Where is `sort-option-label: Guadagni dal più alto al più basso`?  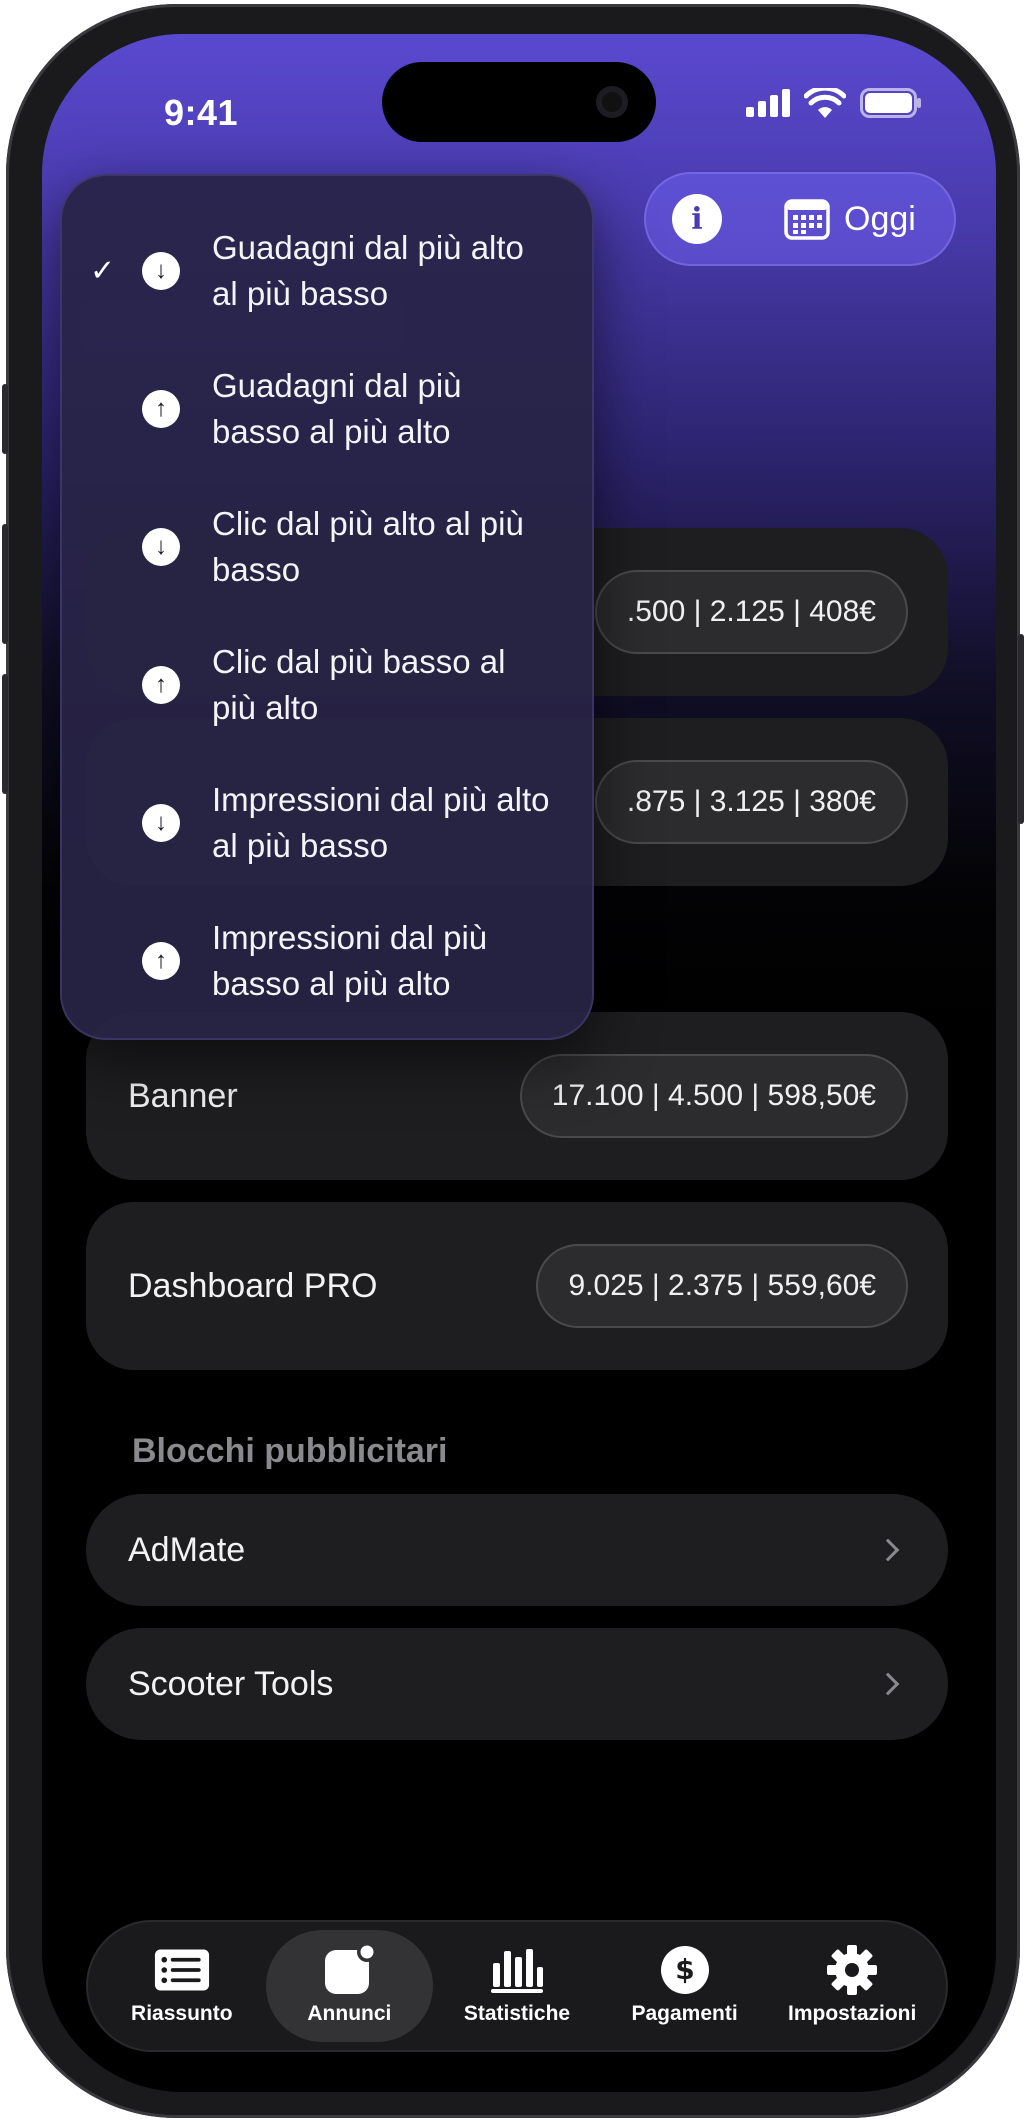 sort-option-label: Guadagni dal più alto al più basso is located at coordinates (368, 270).